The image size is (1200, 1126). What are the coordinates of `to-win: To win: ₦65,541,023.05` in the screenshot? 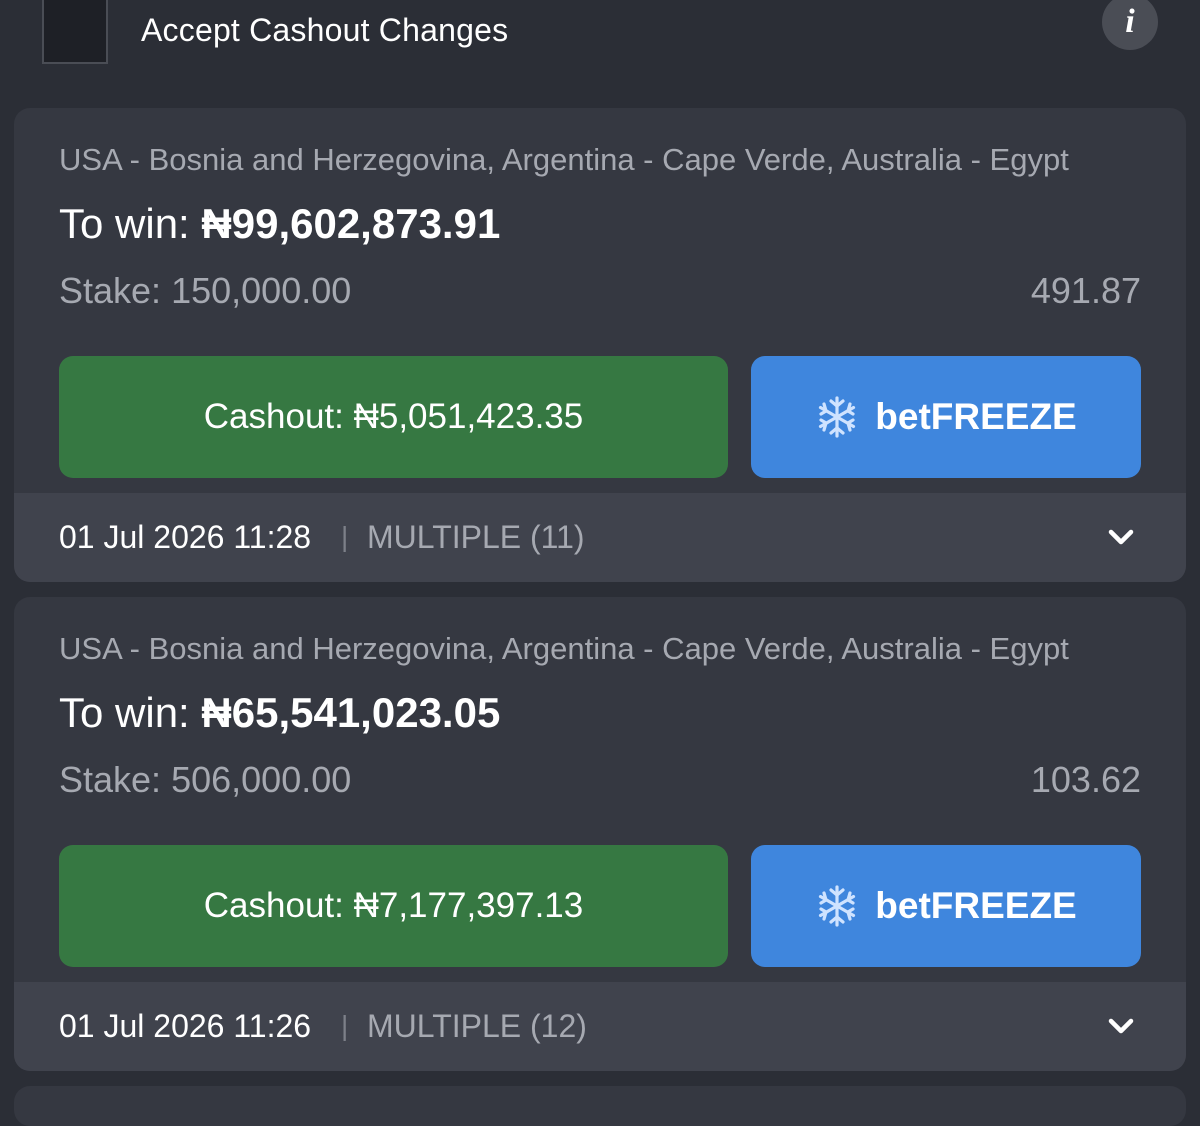 It's located at (279, 713).